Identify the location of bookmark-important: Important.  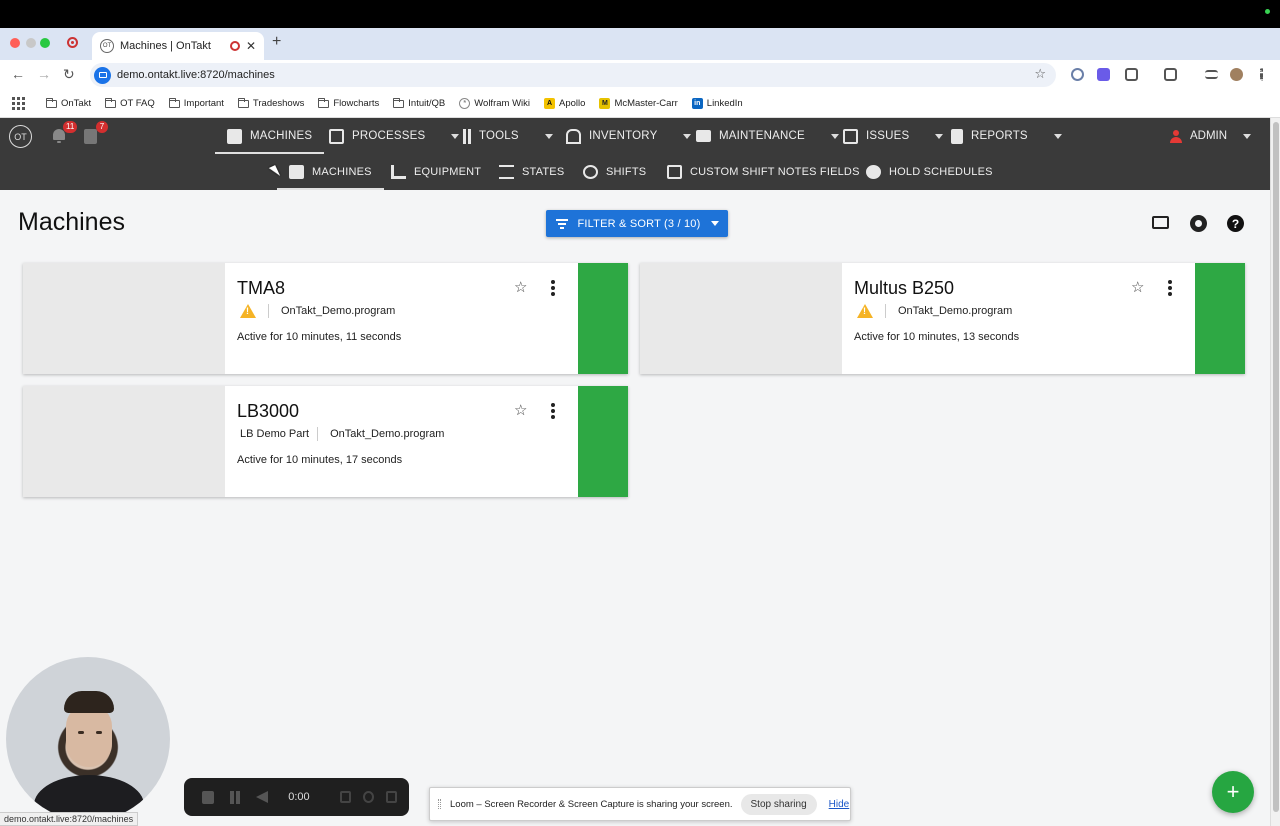
(196, 103).